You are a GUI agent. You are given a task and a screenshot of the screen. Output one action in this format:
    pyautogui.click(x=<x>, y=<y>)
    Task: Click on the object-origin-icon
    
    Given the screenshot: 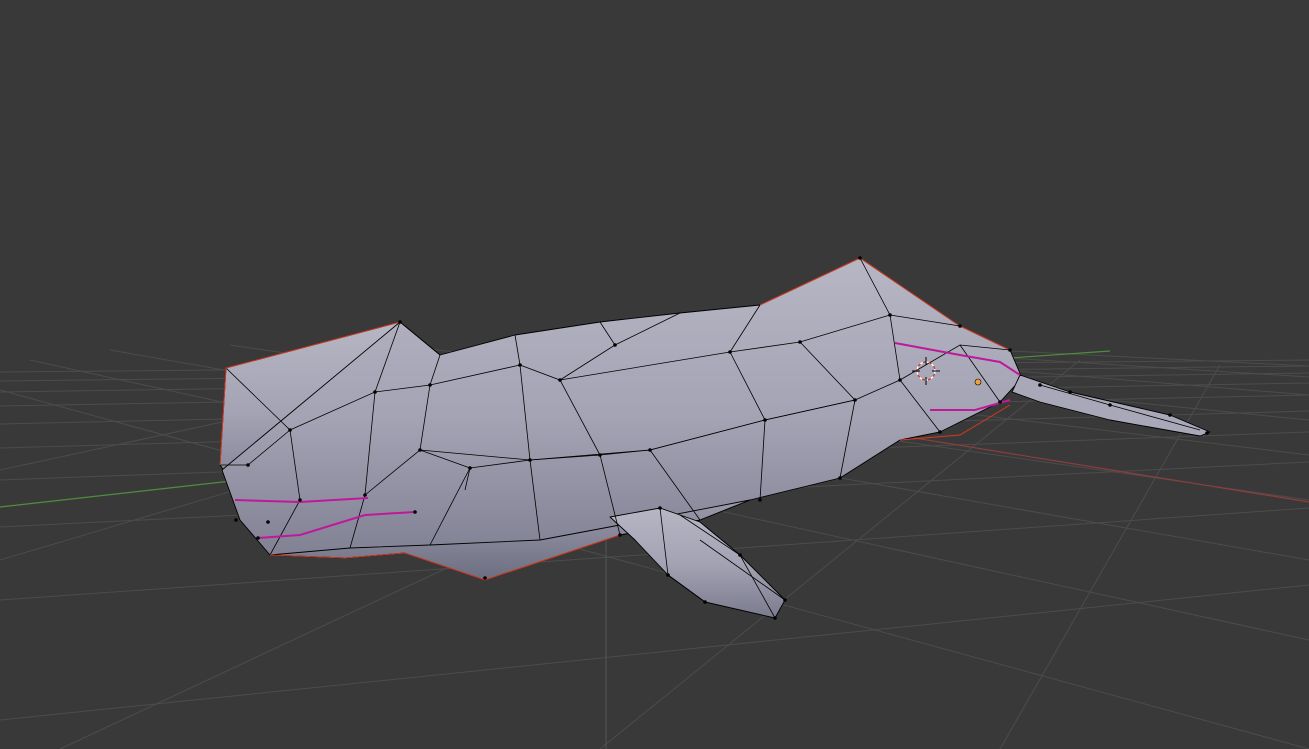 What is the action you would take?
    pyautogui.click(x=978, y=382)
    